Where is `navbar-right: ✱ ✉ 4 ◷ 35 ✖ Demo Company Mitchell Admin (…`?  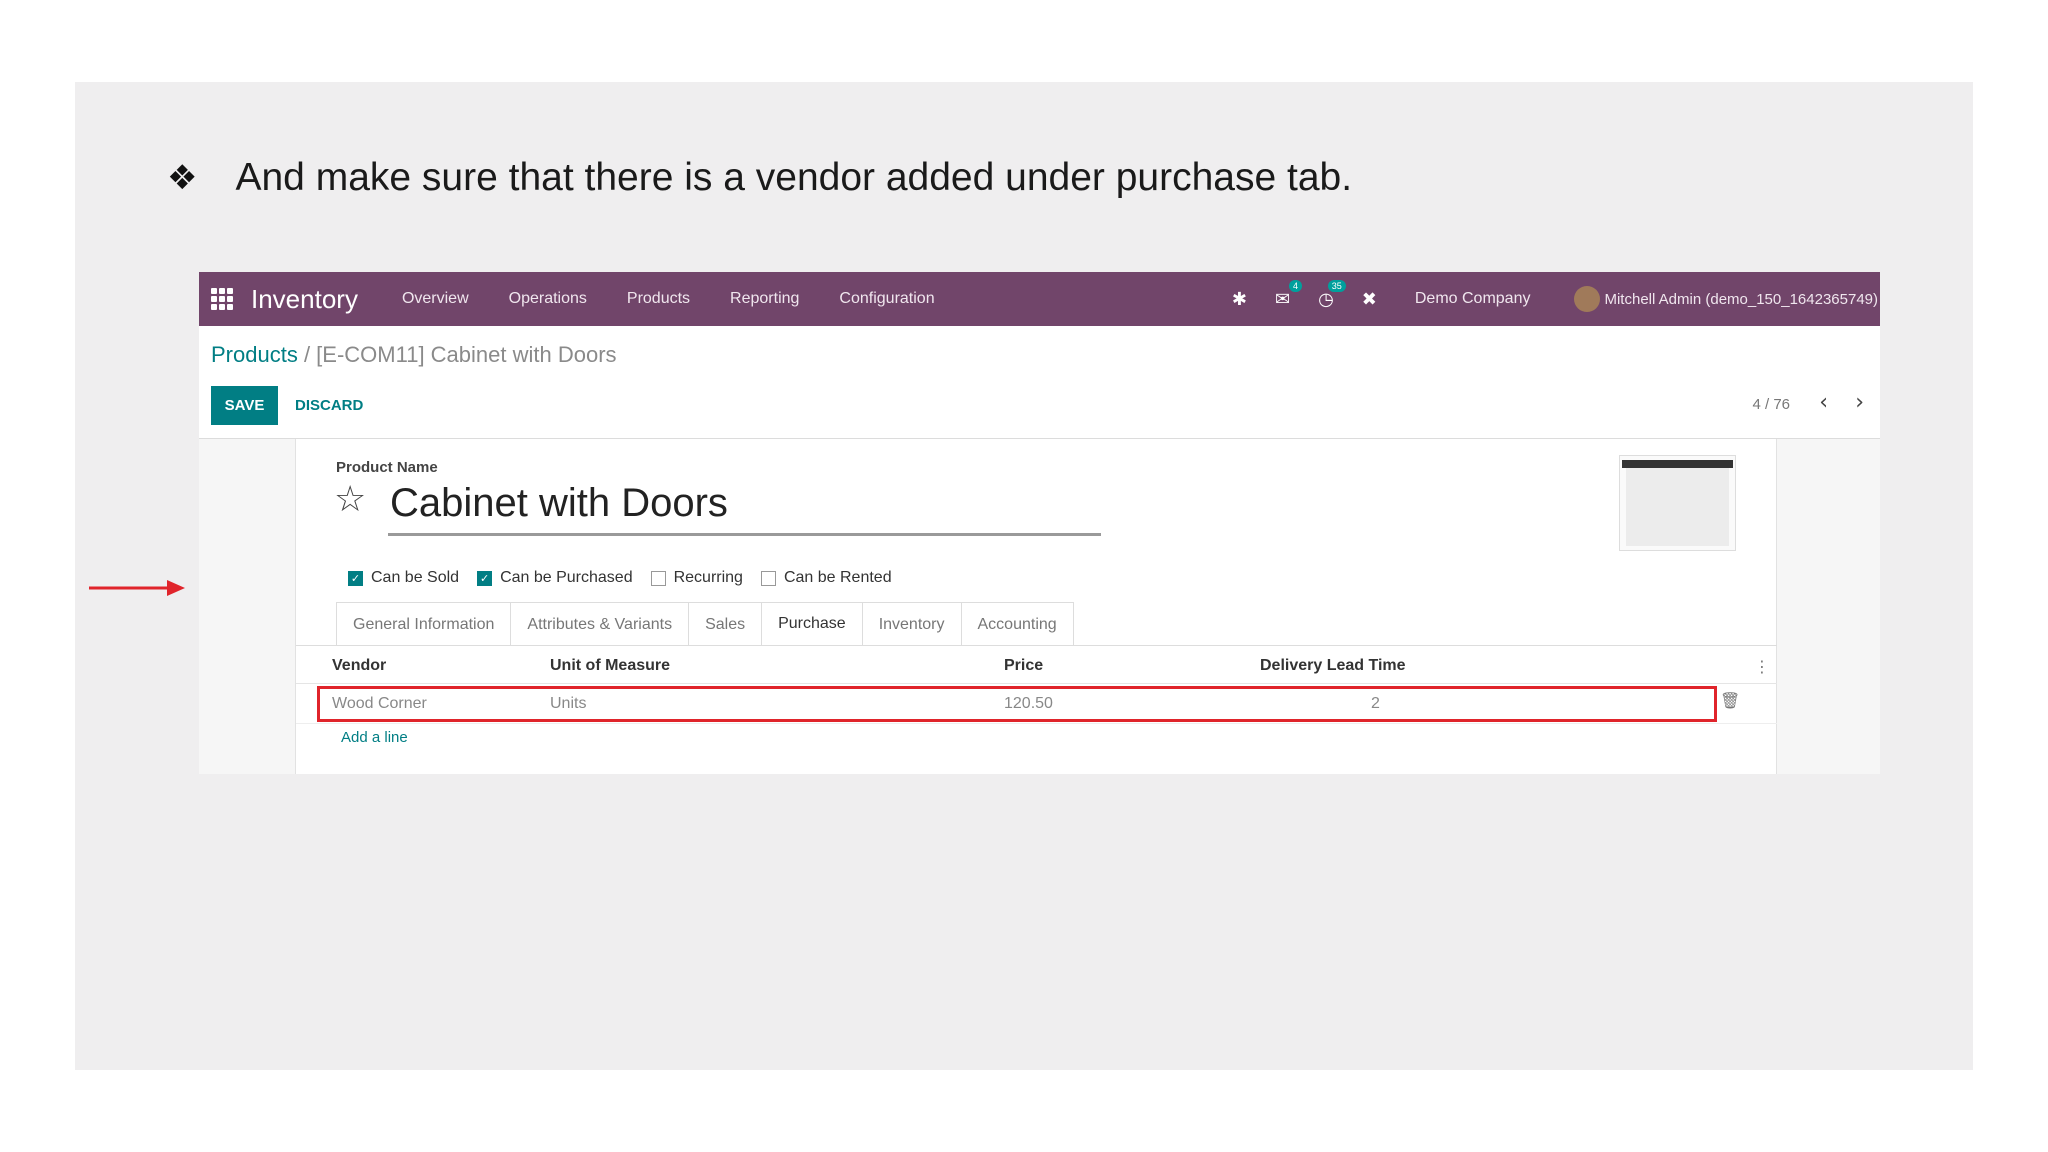 navbar-right: ✱ ✉ 4 ◷ 35 ✖ Demo Company Mitchell Admin (… is located at coordinates (1549, 299).